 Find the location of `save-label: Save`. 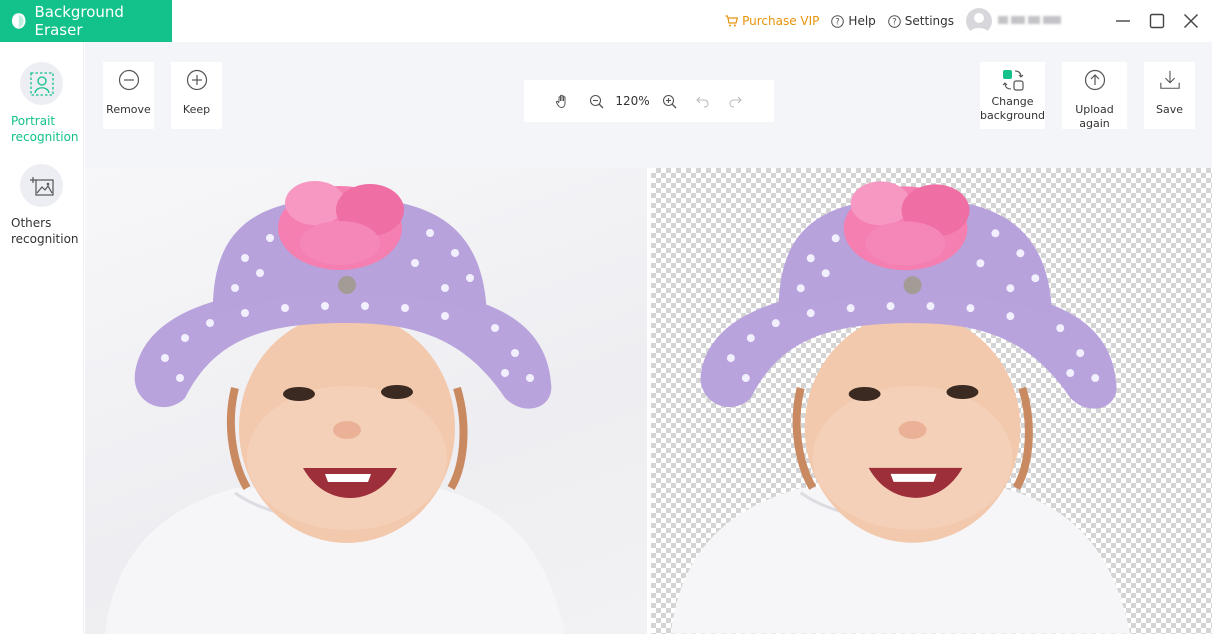

save-label: Save is located at coordinates (1169, 109).